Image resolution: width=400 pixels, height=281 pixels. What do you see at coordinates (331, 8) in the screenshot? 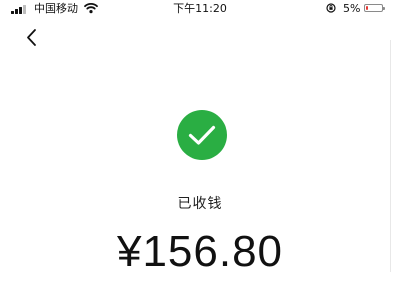
I see `orientation-lock-icon` at bounding box center [331, 8].